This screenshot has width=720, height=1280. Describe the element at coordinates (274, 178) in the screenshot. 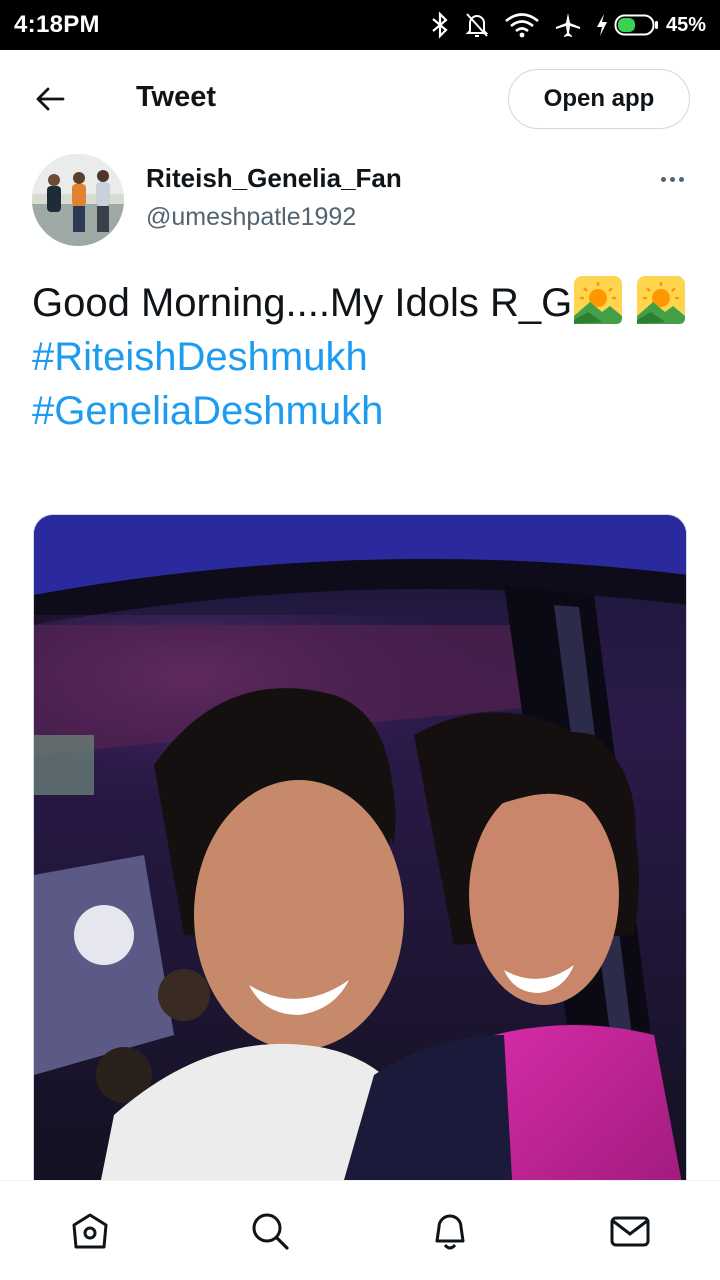

I see `author-display-name: Riteish_Genelia_Fan` at that location.